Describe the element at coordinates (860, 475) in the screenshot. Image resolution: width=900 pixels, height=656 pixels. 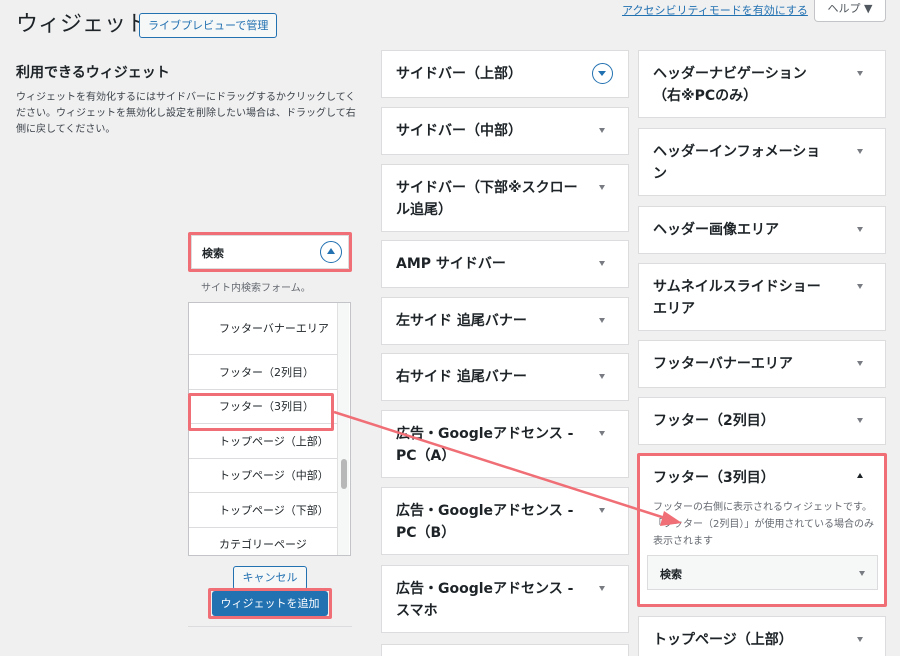
I see `chevron-up-icon` at that location.